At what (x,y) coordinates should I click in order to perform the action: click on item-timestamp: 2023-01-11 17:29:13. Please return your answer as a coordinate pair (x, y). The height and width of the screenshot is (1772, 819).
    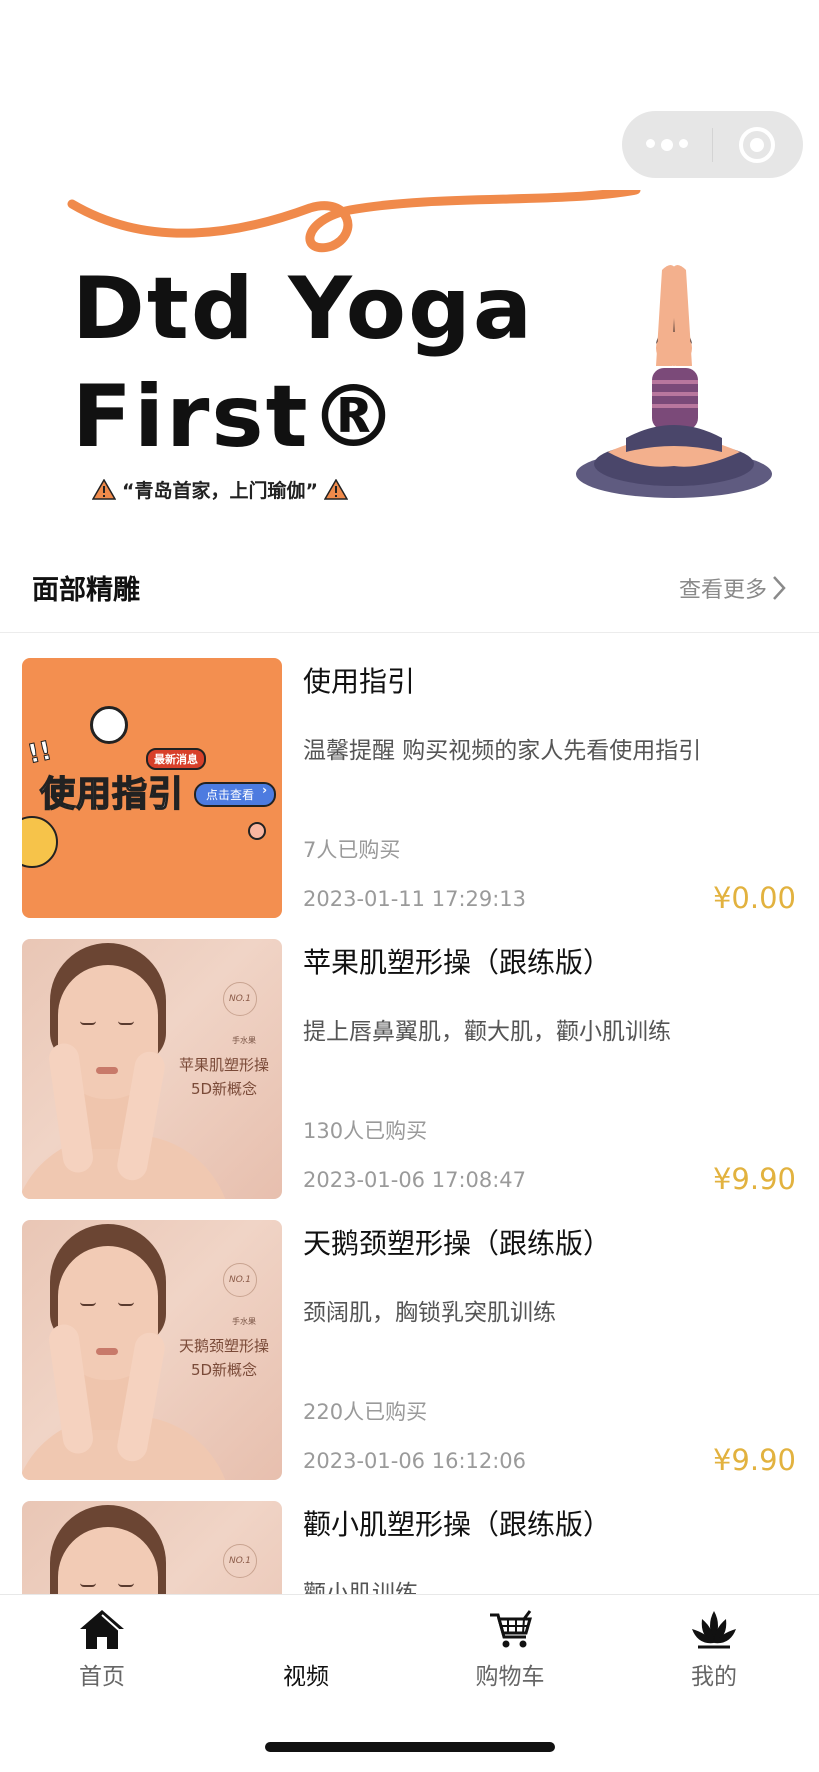
    Looking at the image, I should click on (415, 899).